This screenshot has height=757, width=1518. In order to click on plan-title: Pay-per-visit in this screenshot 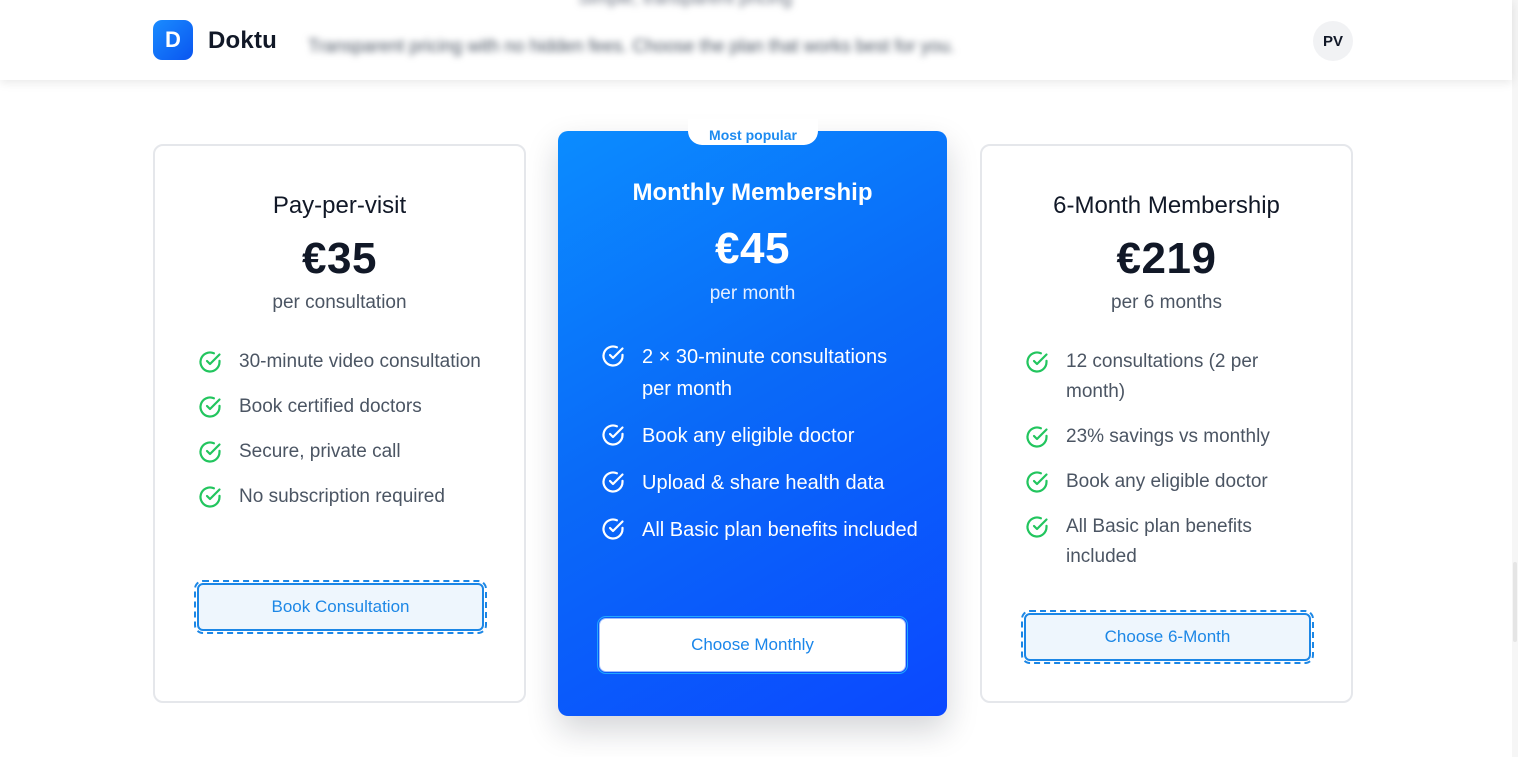, I will do `click(339, 205)`.